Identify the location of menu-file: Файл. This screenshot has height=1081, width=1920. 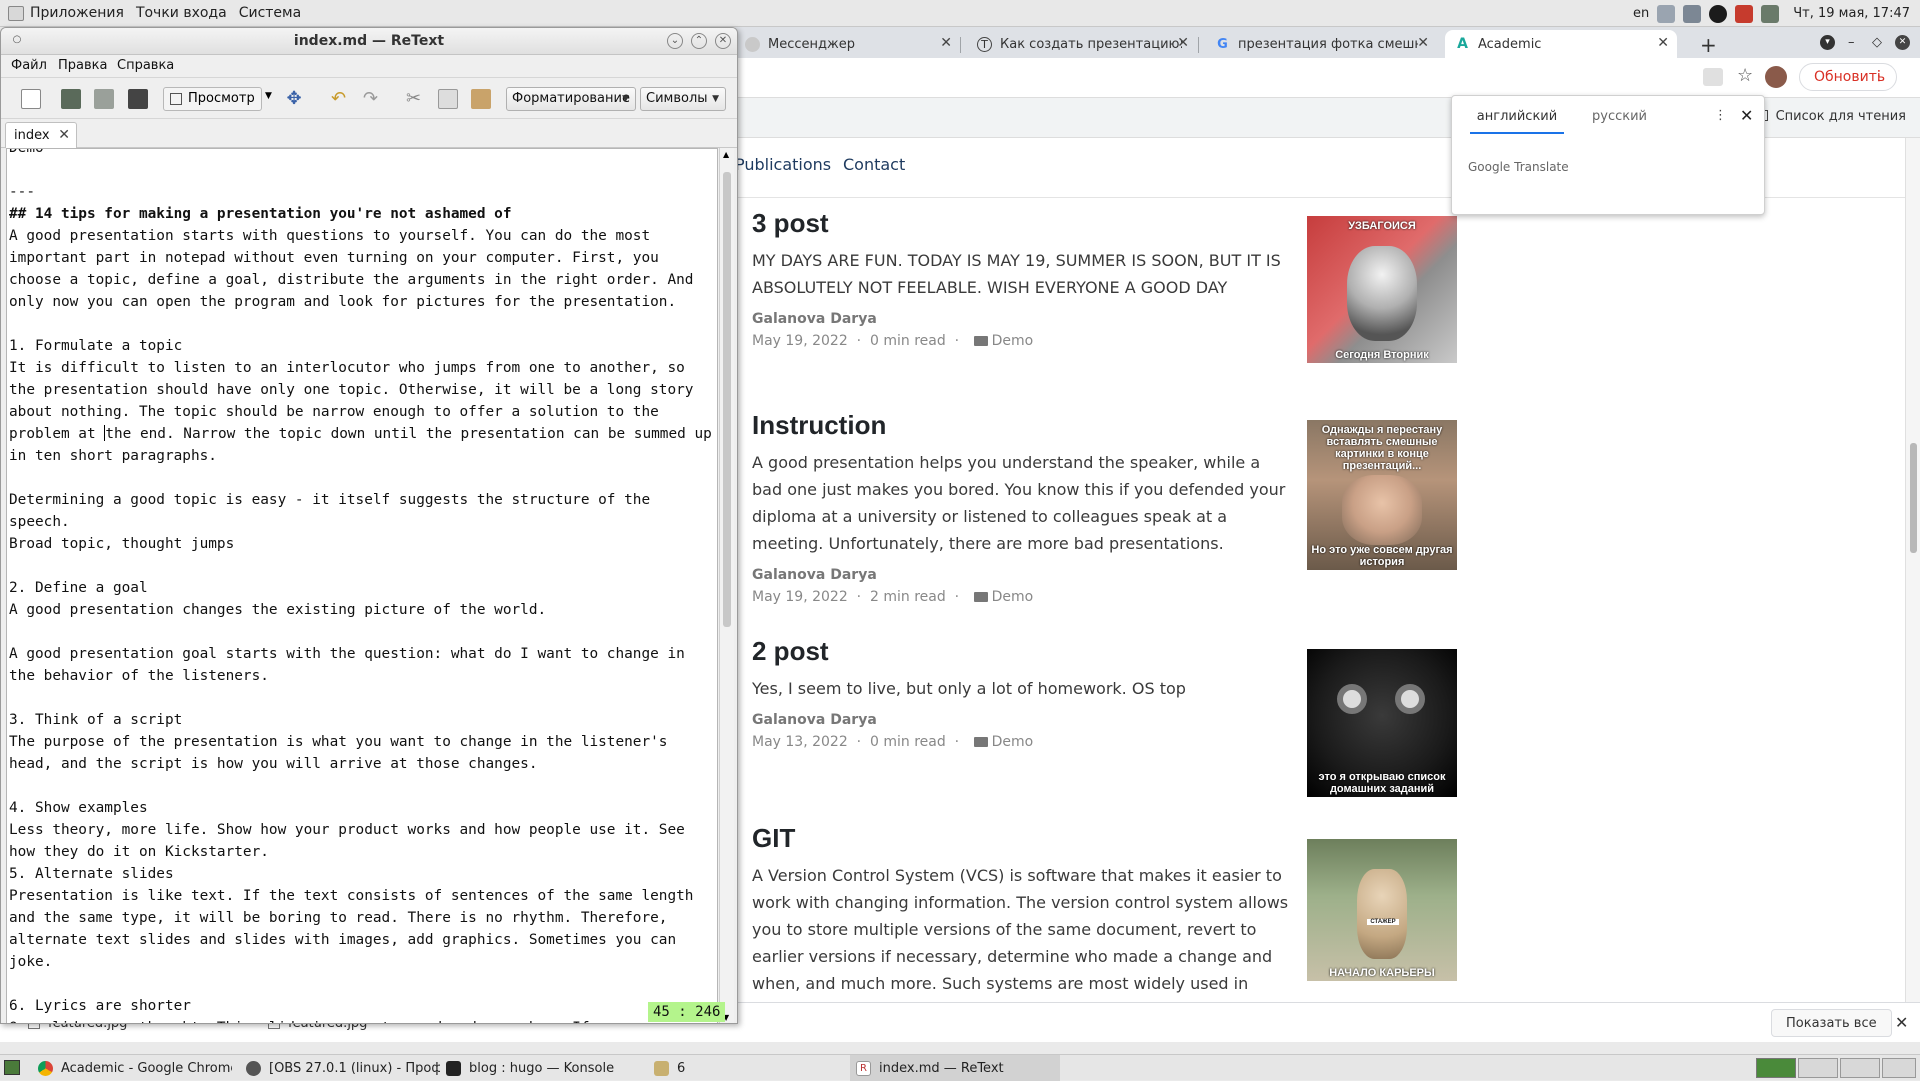
(29, 65).